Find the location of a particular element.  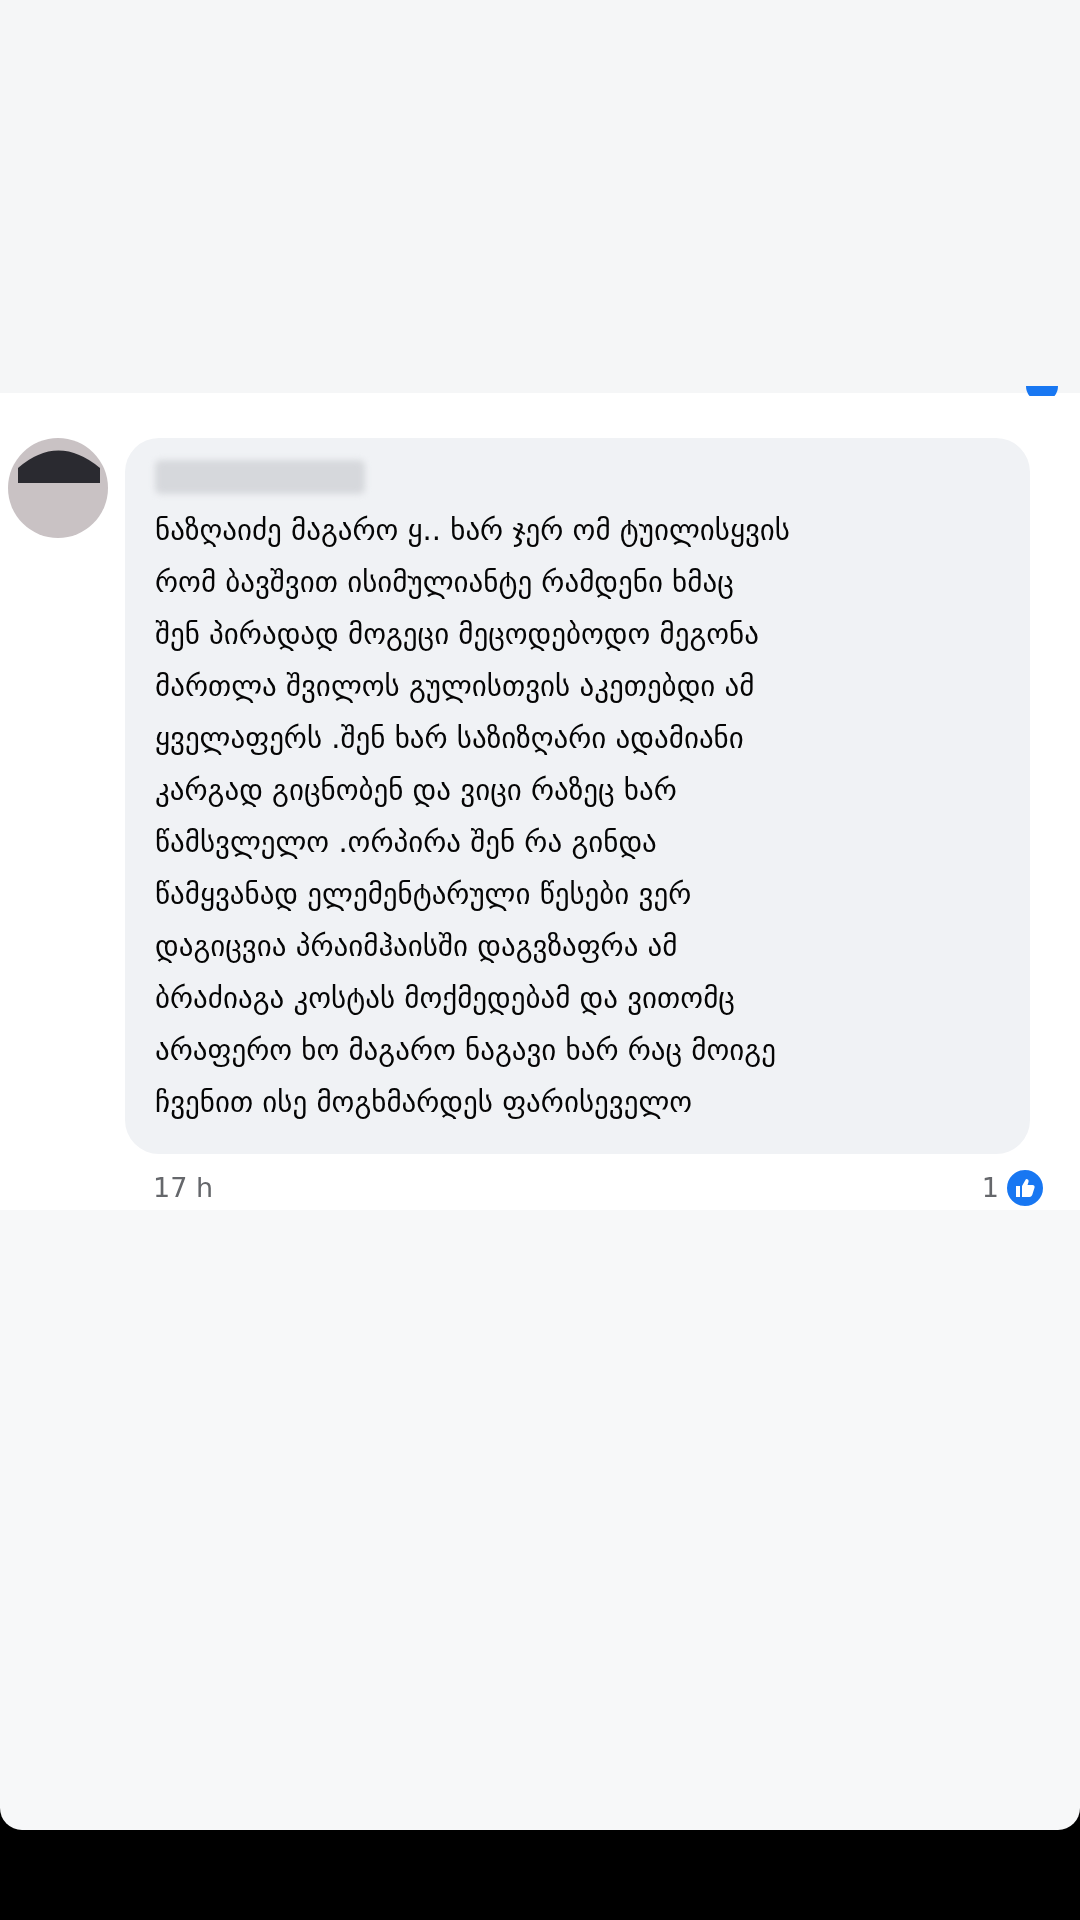

comment-time: 17 h is located at coordinates (183, 1188).